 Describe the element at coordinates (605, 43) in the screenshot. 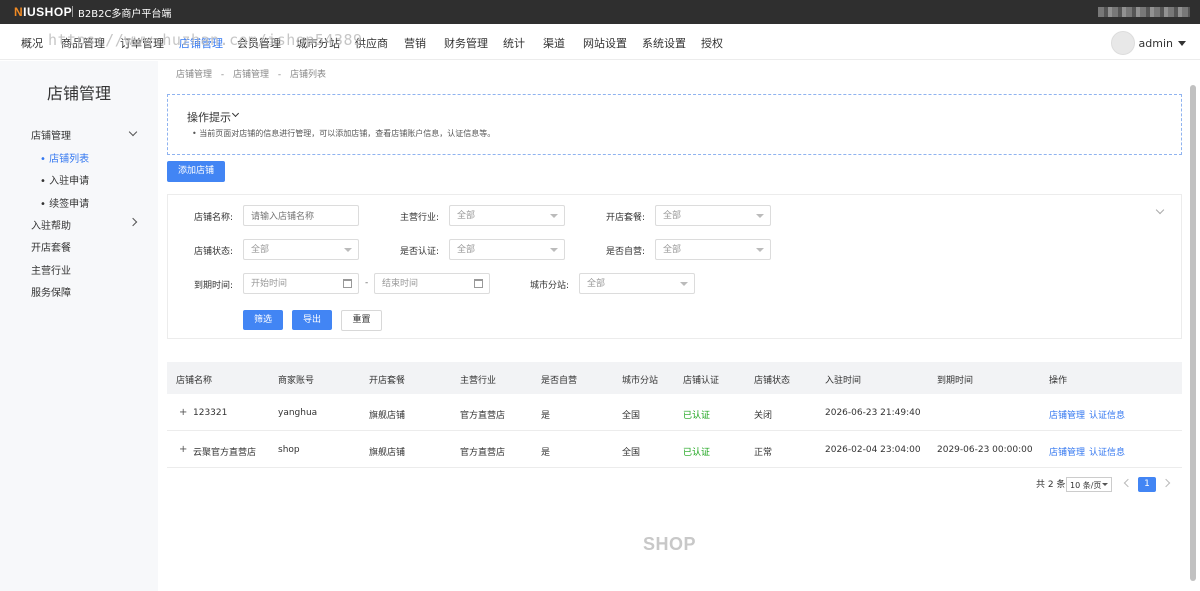

I see `nav-site-settings: 网站设置` at that location.